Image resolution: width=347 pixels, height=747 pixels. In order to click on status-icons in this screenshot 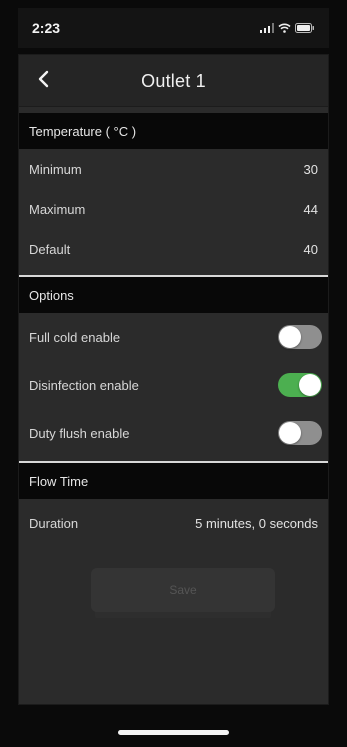, I will do `click(287, 28)`.